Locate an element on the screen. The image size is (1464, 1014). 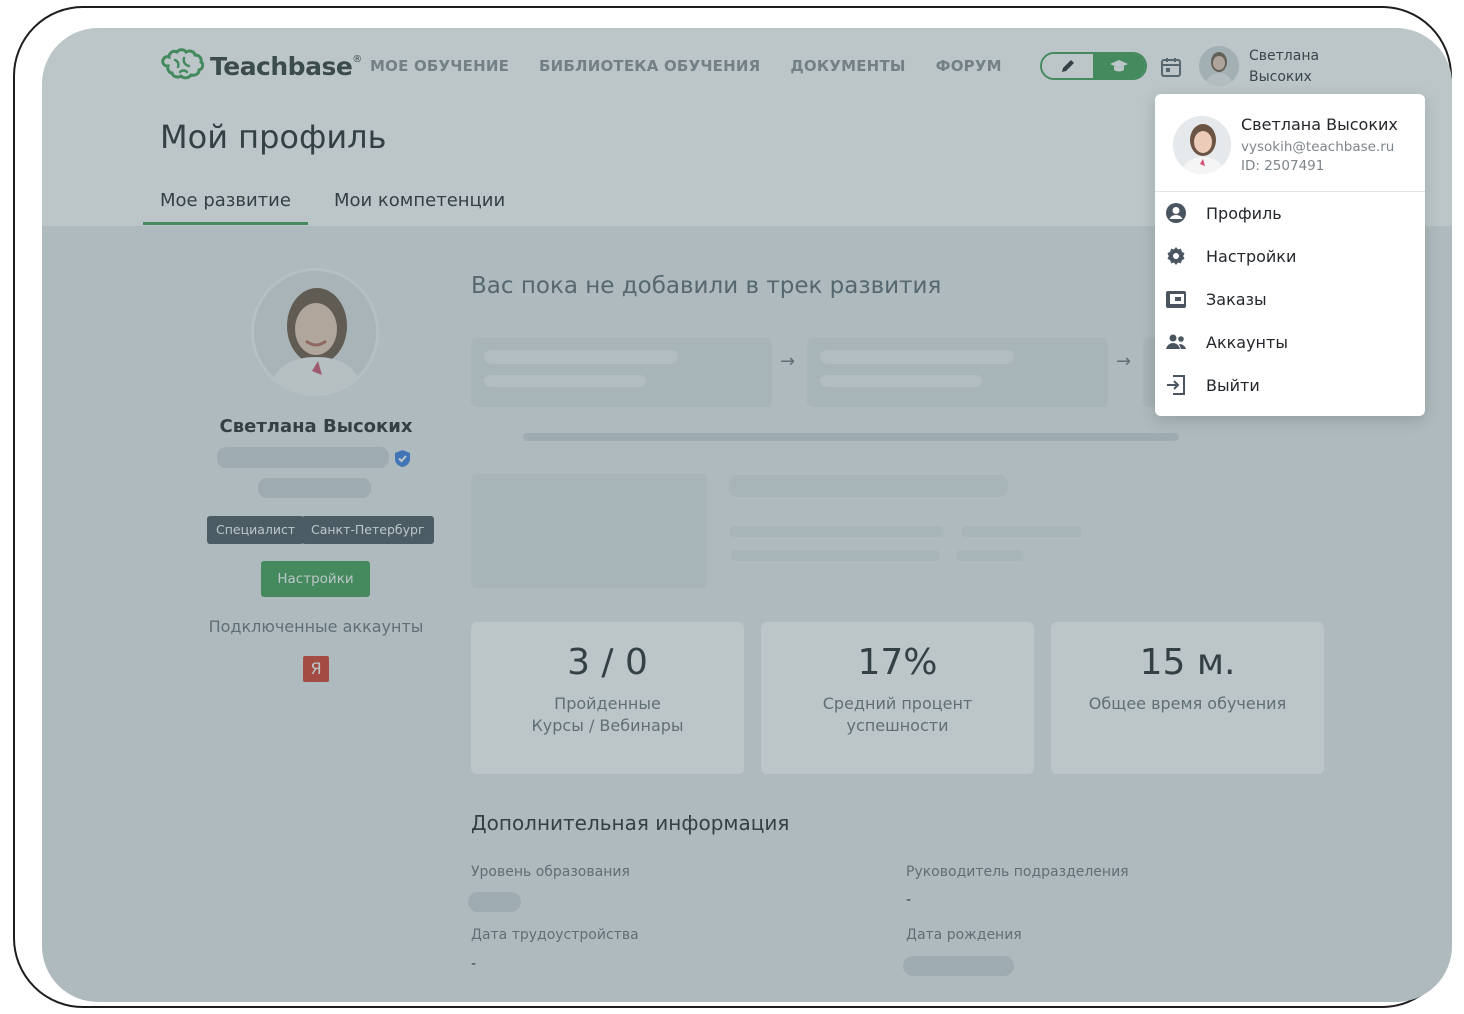
education-label: Уровень образования is located at coordinates (550, 872).